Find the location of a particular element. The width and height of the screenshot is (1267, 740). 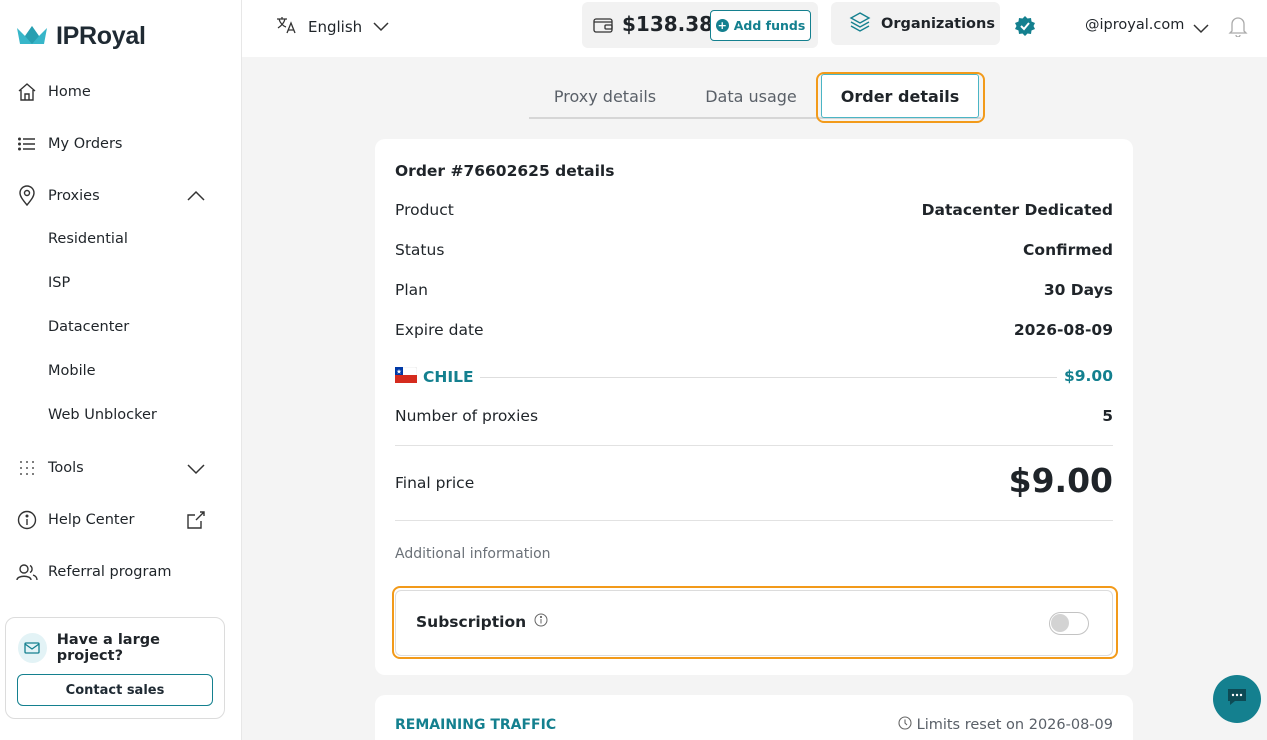

balance-panel: $138.38 + Add funds is located at coordinates (700, 25).